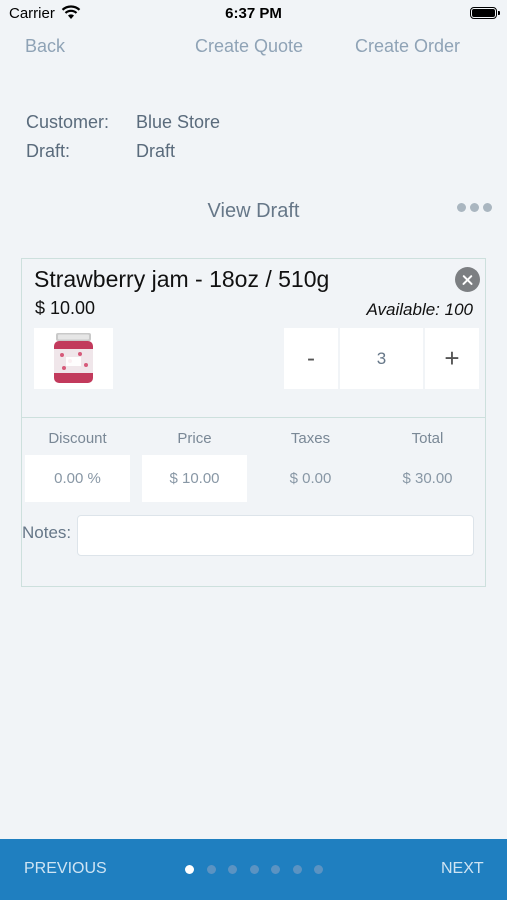 This screenshot has height=900, width=507. I want to click on divider, so click(253, 417).